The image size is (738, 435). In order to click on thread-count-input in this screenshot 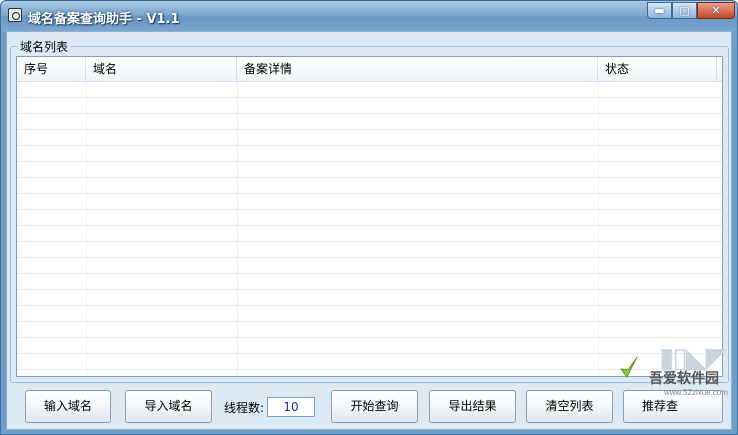, I will do `click(291, 407)`.